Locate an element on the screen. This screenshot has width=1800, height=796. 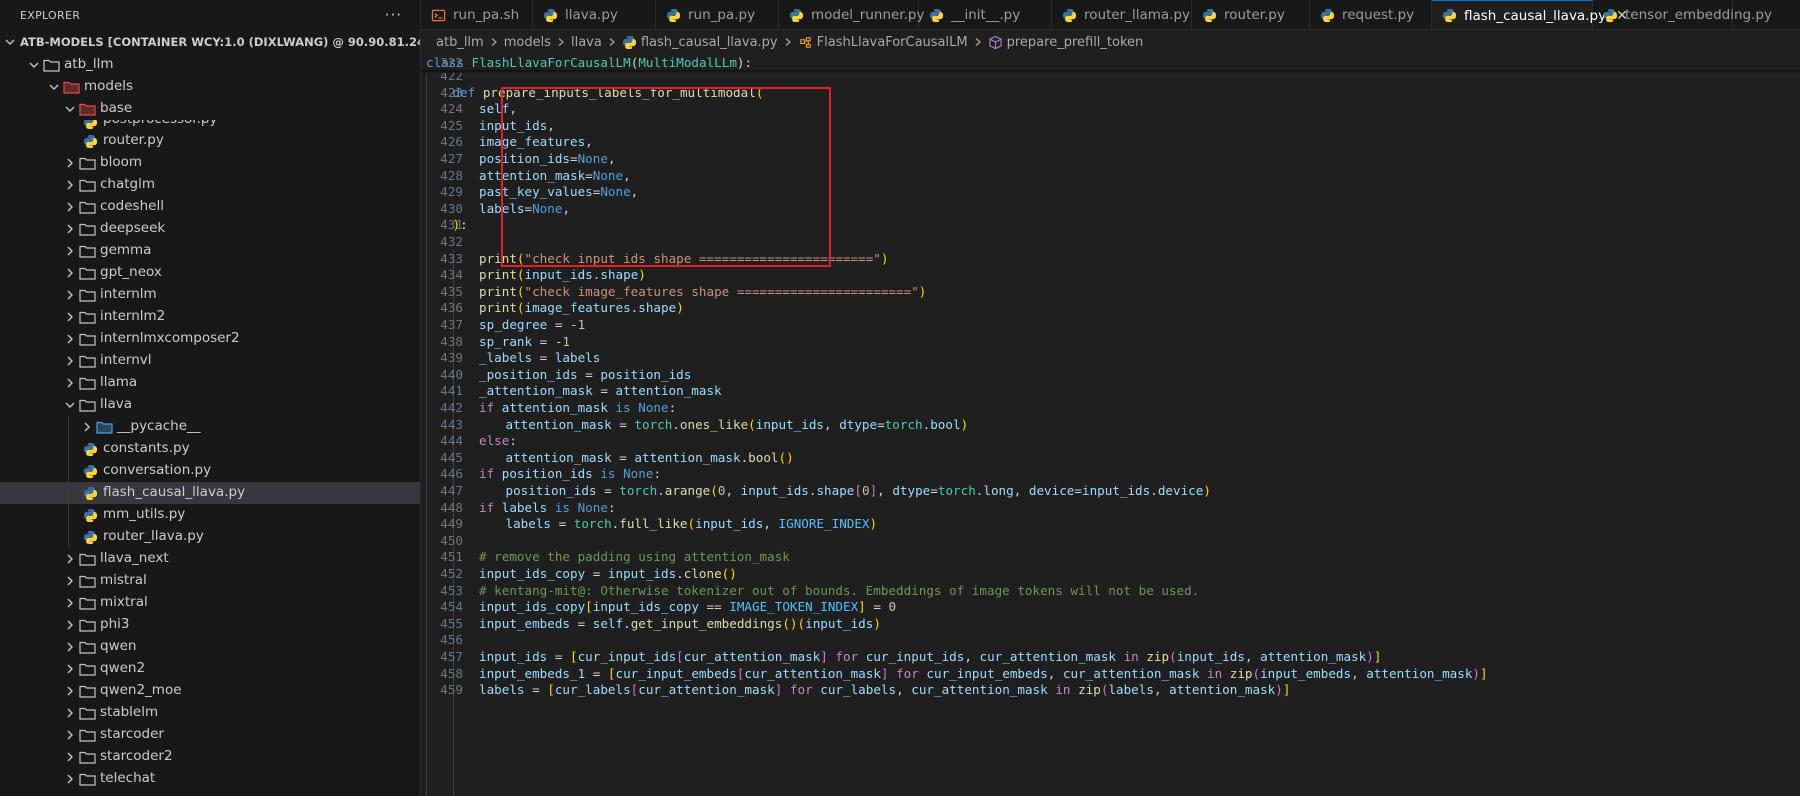
folder-item: phi3 is located at coordinates (210, 625).